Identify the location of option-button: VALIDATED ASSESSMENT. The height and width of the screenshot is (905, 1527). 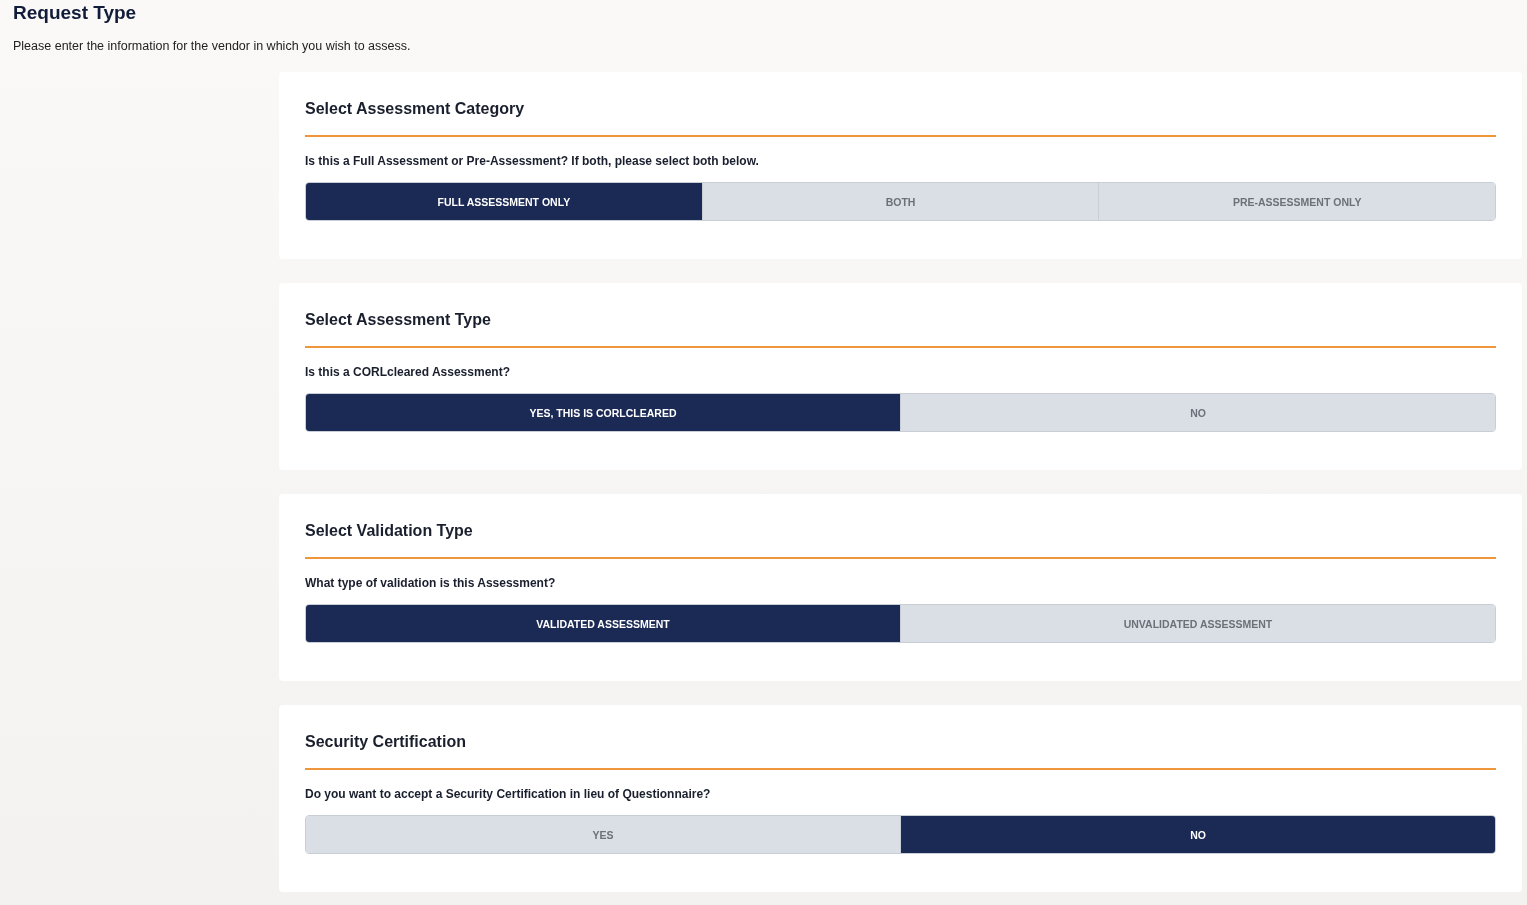
(603, 623).